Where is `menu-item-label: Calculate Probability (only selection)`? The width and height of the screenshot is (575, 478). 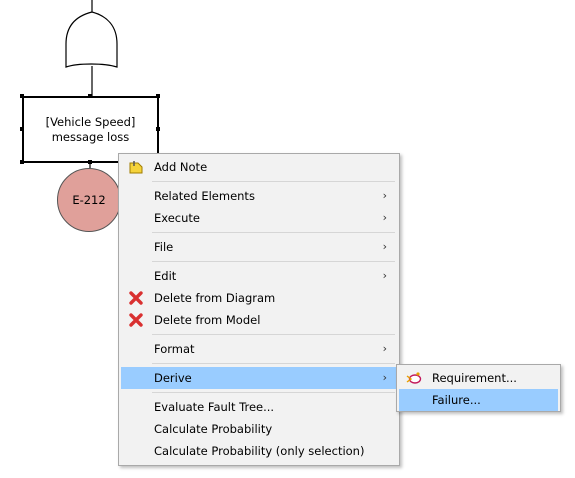
menu-item-label: Calculate Probability (only selection) is located at coordinates (259, 451).